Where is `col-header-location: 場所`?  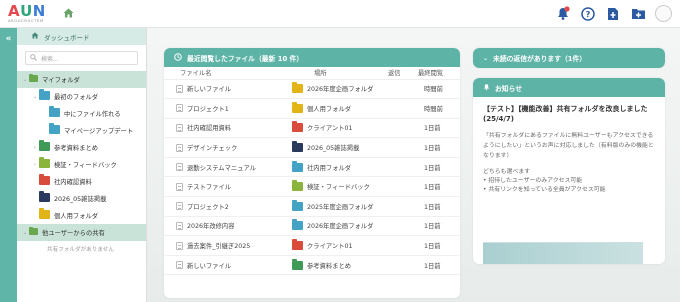 col-header-location: 場所 is located at coordinates (340, 73).